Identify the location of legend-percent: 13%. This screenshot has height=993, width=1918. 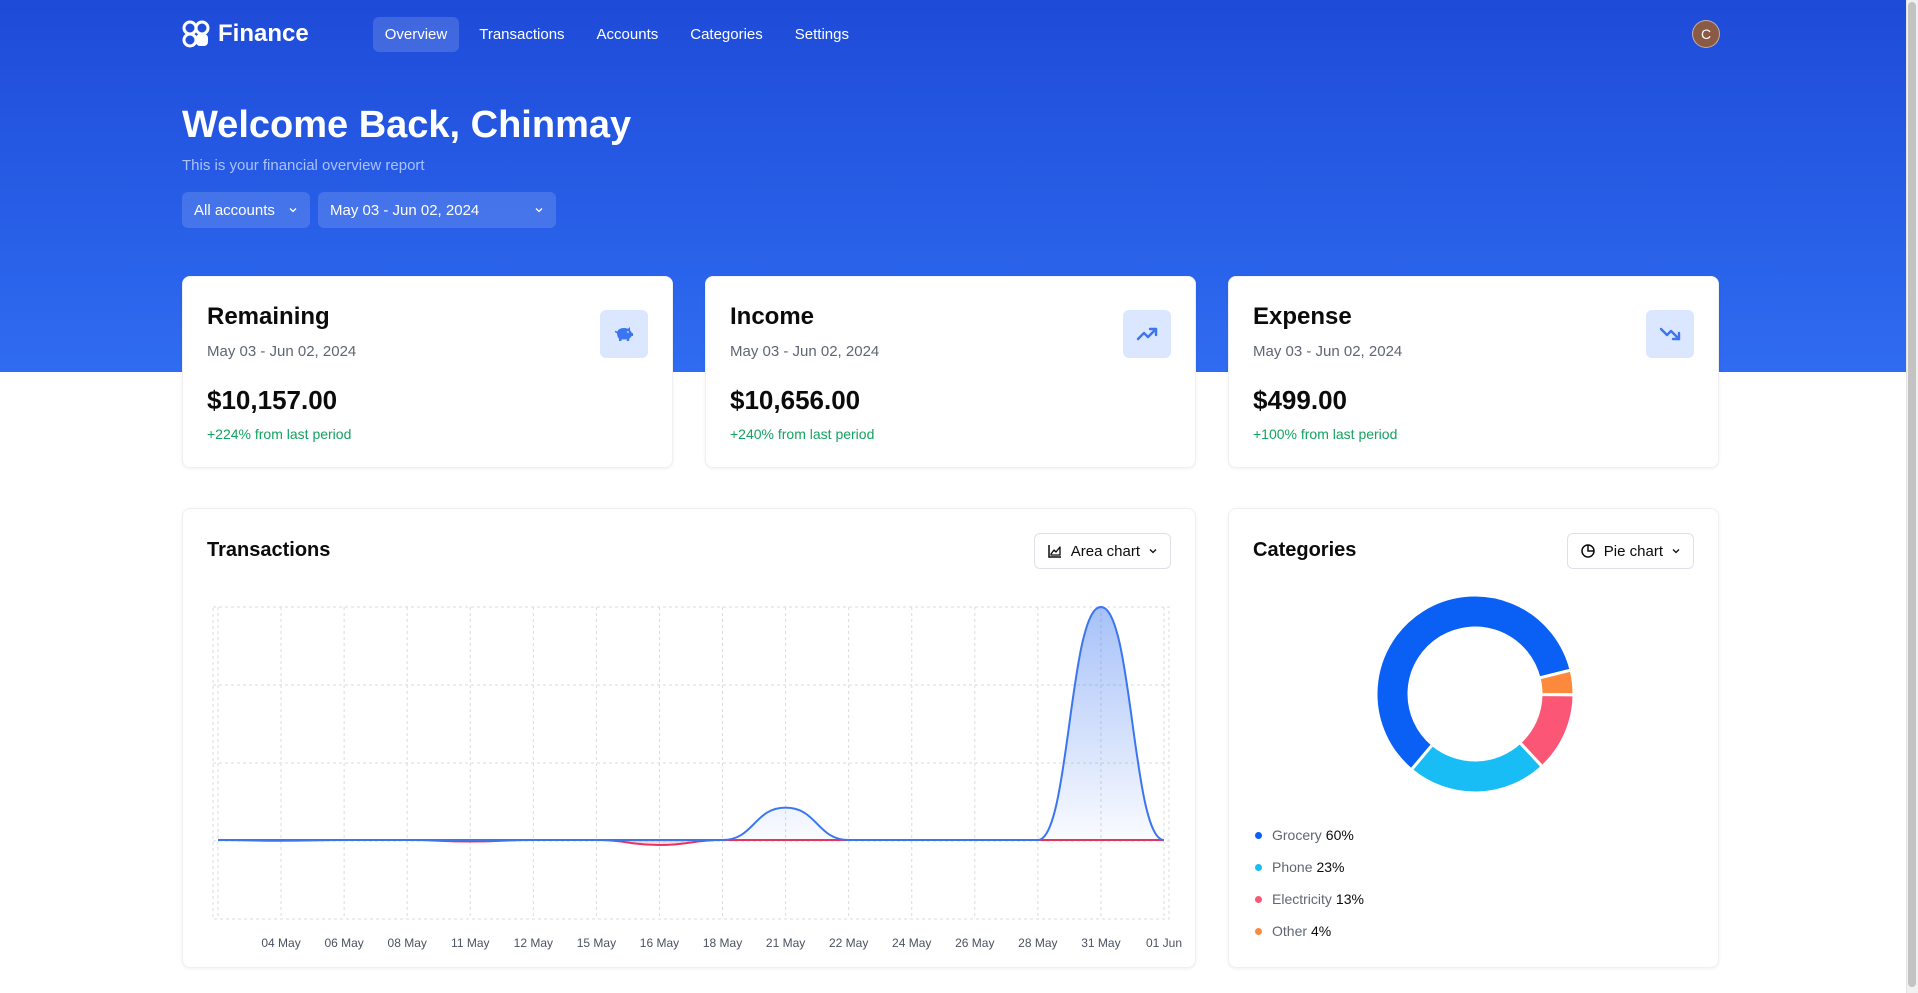
(1349, 899).